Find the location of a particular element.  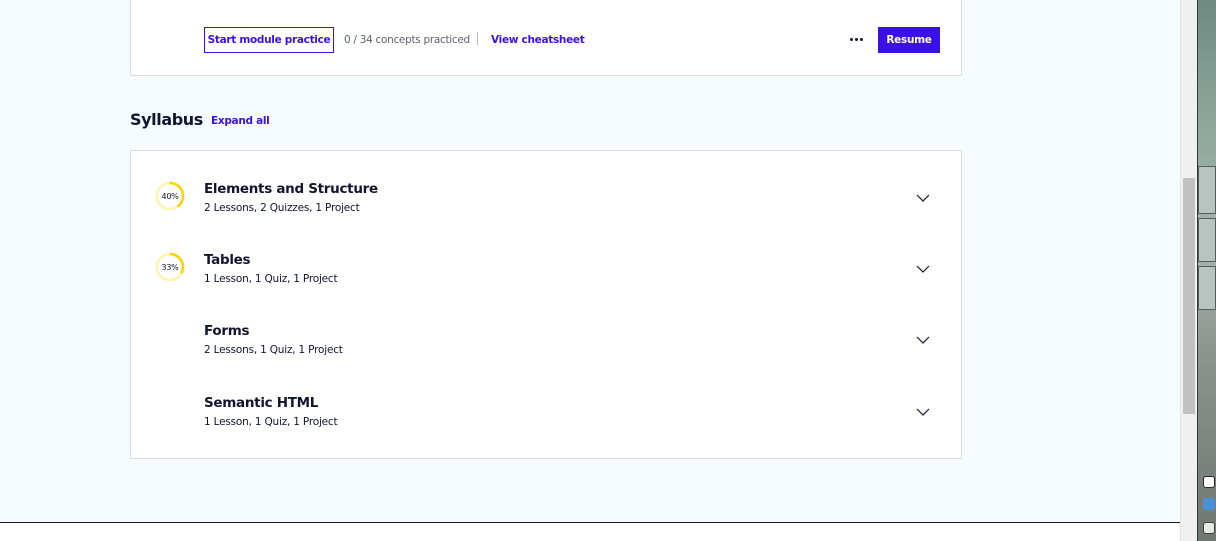

start-module-practice-button: Start module practice is located at coordinates (269, 40).